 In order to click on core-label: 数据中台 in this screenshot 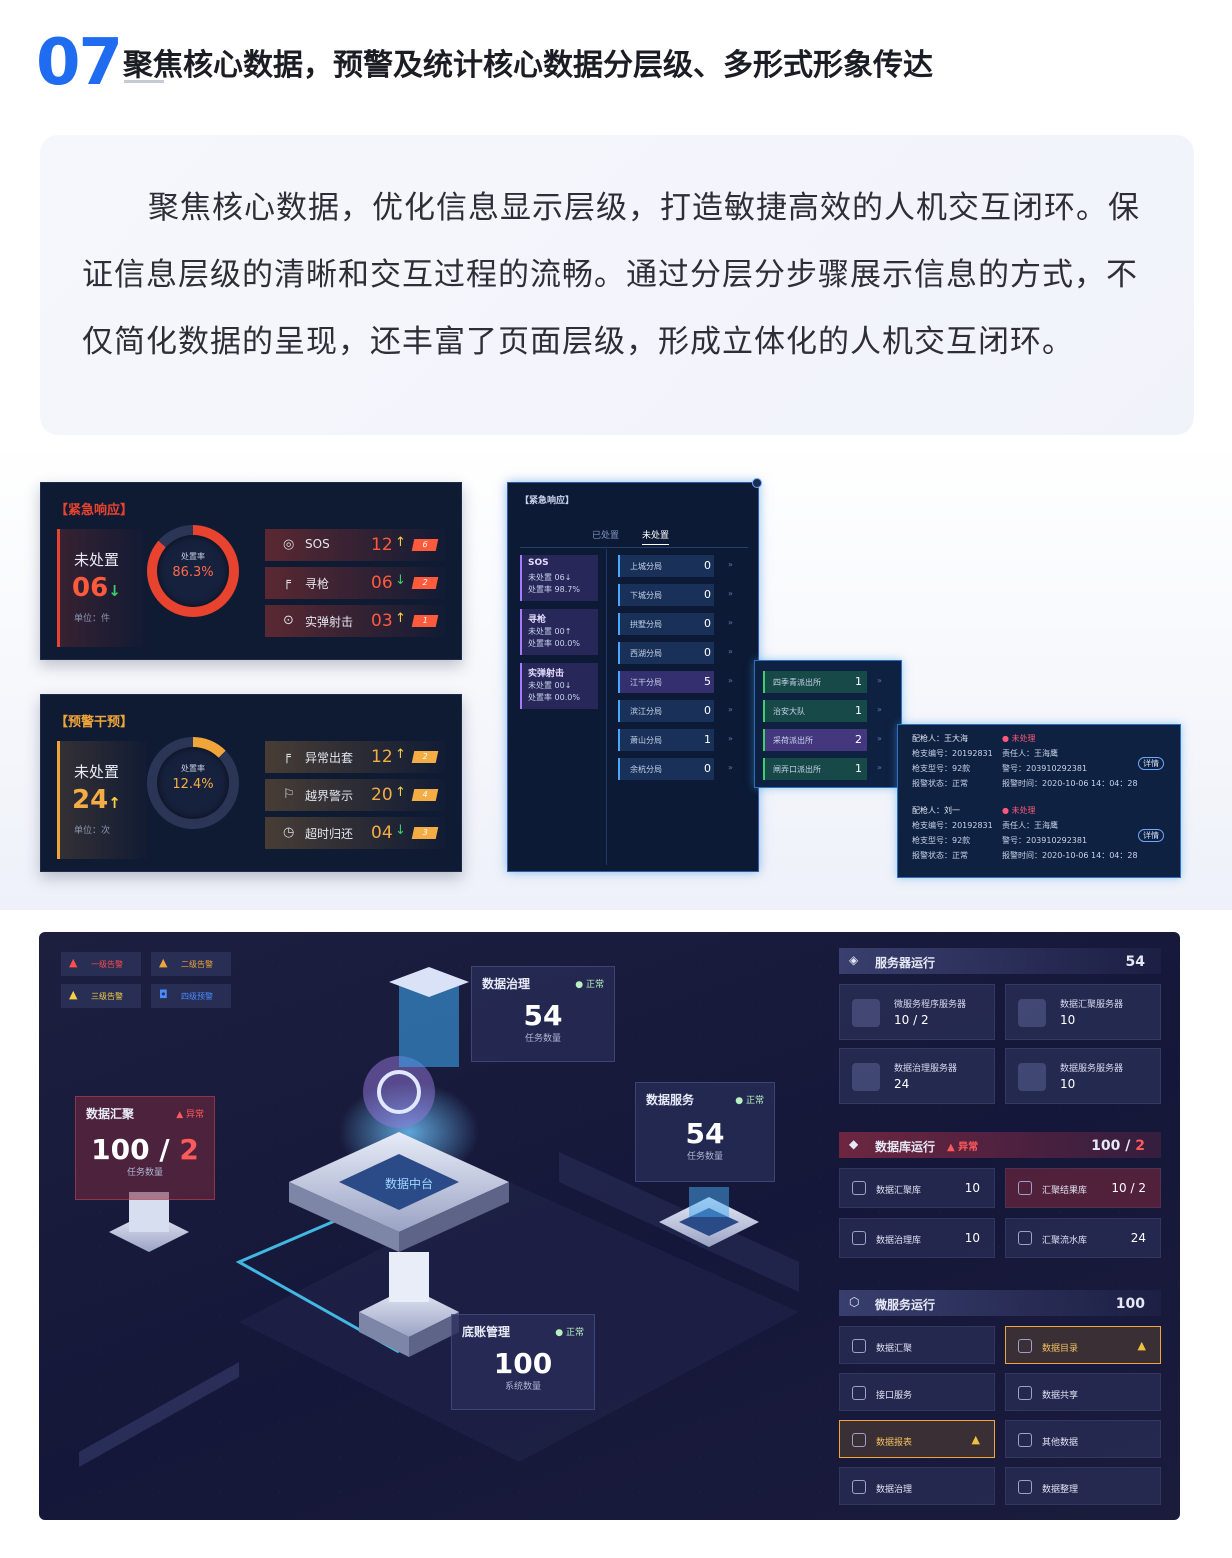, I will do `click(409, 1183)`.